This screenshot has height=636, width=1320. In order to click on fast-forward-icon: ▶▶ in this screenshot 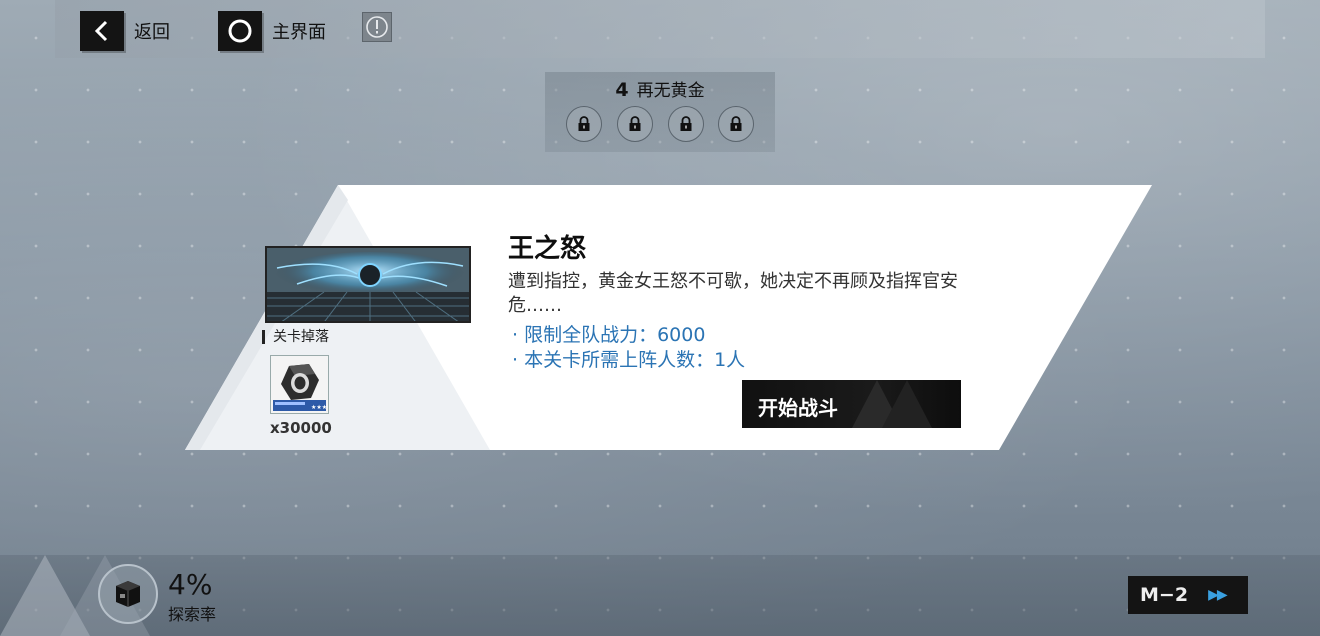, I will do `click(1217, 595)`.